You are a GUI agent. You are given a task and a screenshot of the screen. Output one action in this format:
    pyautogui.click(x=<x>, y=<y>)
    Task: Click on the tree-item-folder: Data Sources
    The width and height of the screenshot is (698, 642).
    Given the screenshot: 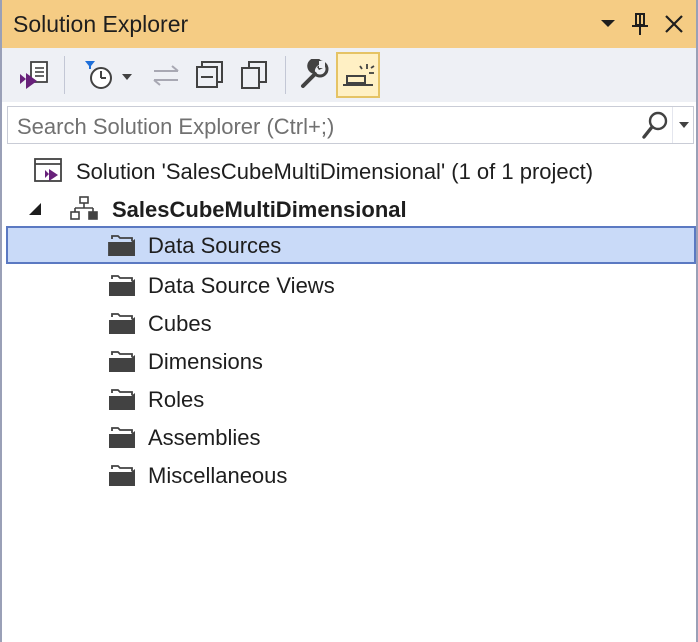 What is the action you would take?
    pyautogui.click(x=351, y=245)
    